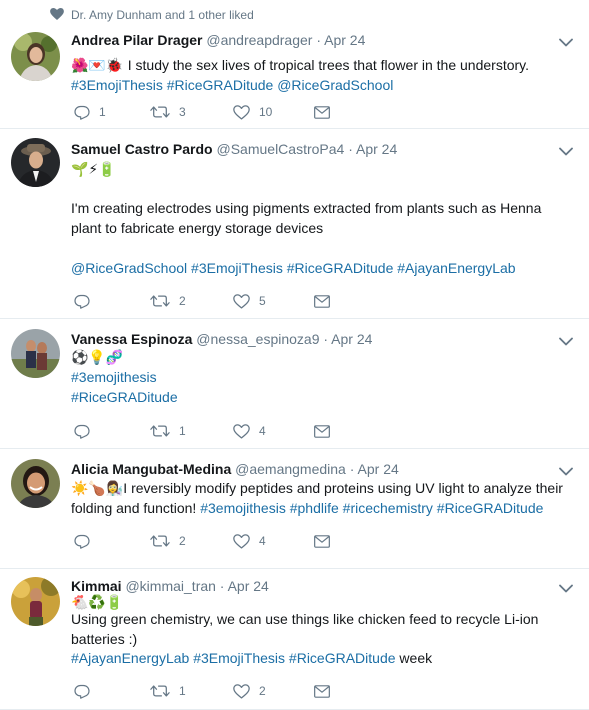 The width and height of the screenshot is (589, 710). Describe the element at coordinates (266, 112) in the screenshot. I see `like-count: 10` at that location.